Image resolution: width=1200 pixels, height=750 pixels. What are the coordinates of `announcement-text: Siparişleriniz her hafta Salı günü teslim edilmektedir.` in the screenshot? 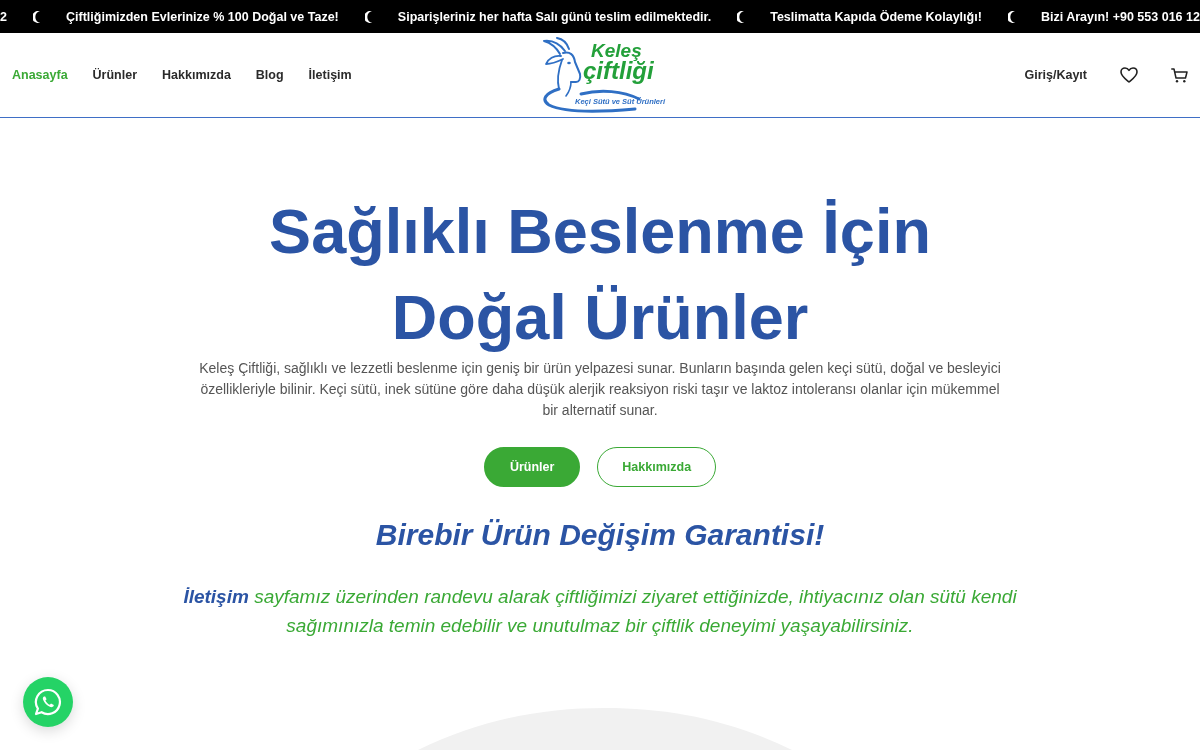 It's located at (554, 16).